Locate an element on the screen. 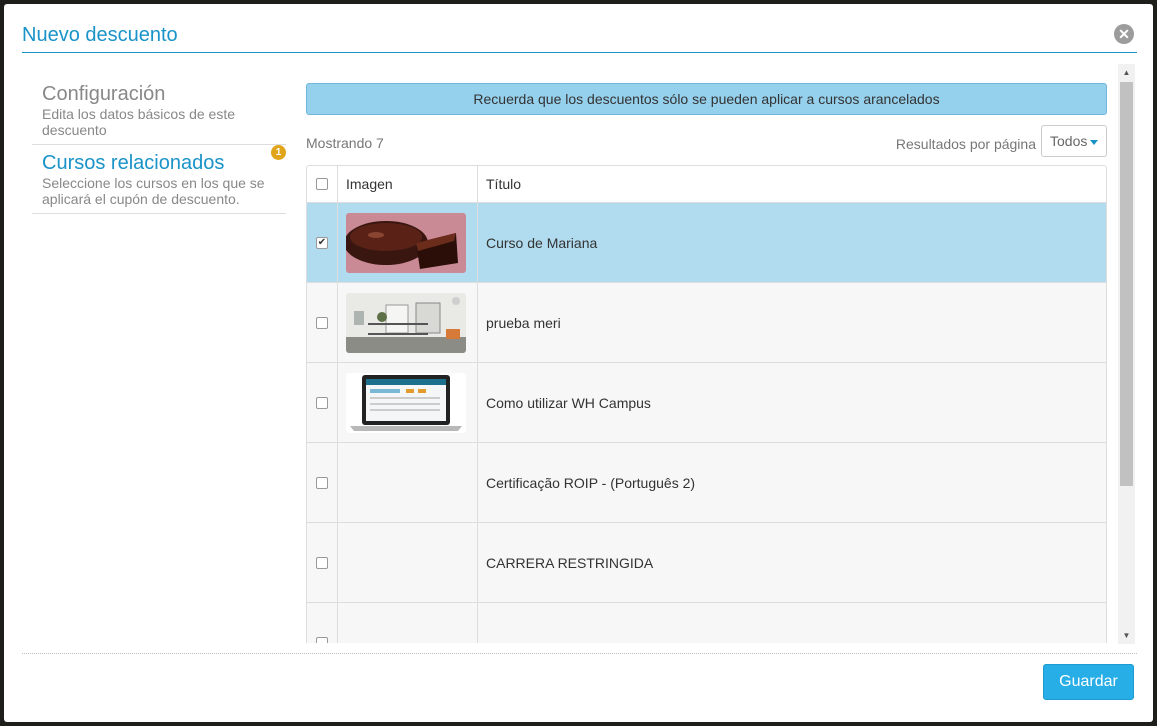 This screenshot has height=726, width=1157. course-thumbnail-cake is located at coordinates (406, 242).